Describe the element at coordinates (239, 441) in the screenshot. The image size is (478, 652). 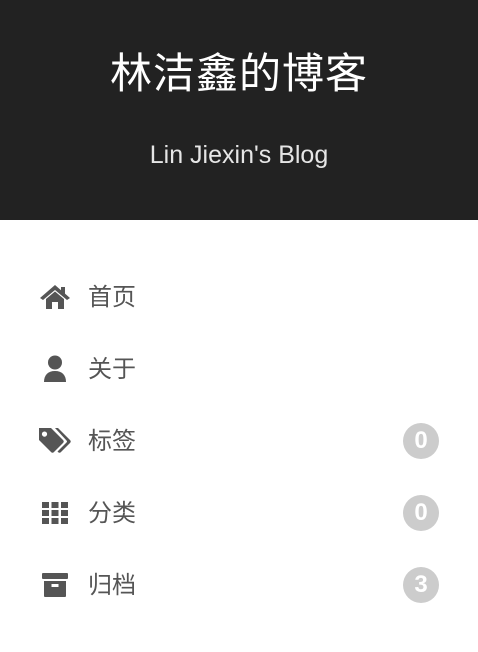
I see `menu-item-tags: 标签 0` at that location.